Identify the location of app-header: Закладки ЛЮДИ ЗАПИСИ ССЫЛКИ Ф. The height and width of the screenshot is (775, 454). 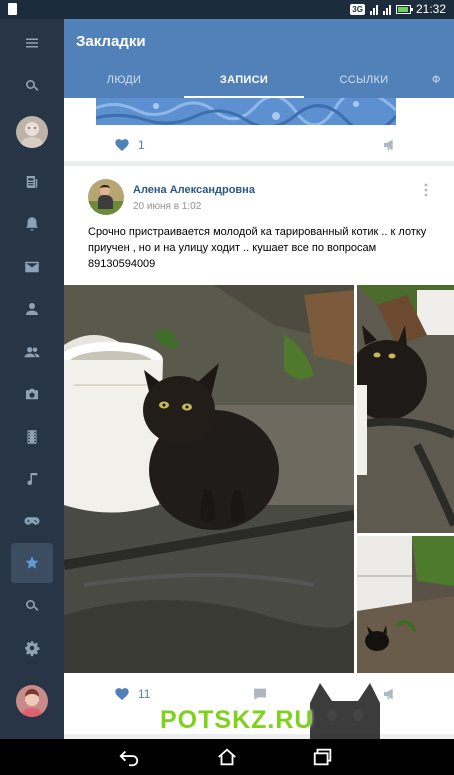
(259, 58).